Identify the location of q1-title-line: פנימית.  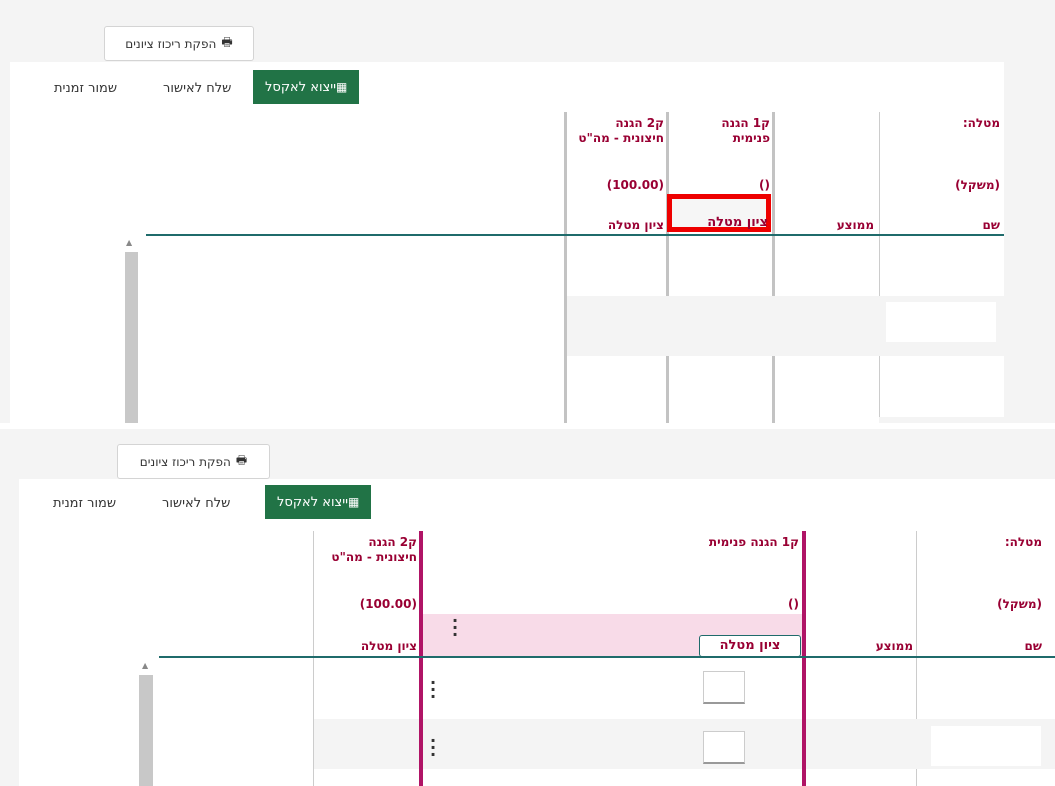
(751, 138).